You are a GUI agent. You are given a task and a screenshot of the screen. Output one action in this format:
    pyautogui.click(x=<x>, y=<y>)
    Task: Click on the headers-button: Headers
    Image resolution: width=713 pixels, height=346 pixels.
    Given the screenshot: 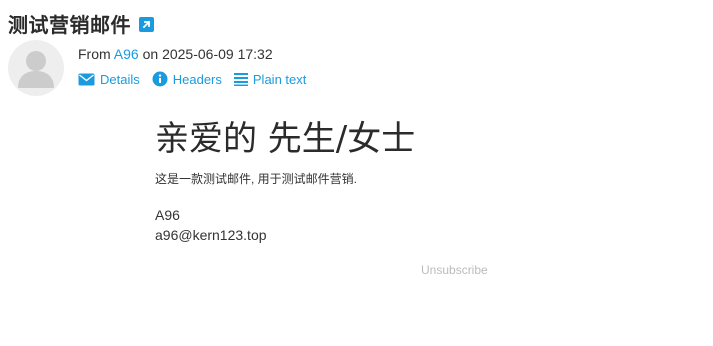 What is the action you would take?
    pyautogui.click(x=187, y=79)
    